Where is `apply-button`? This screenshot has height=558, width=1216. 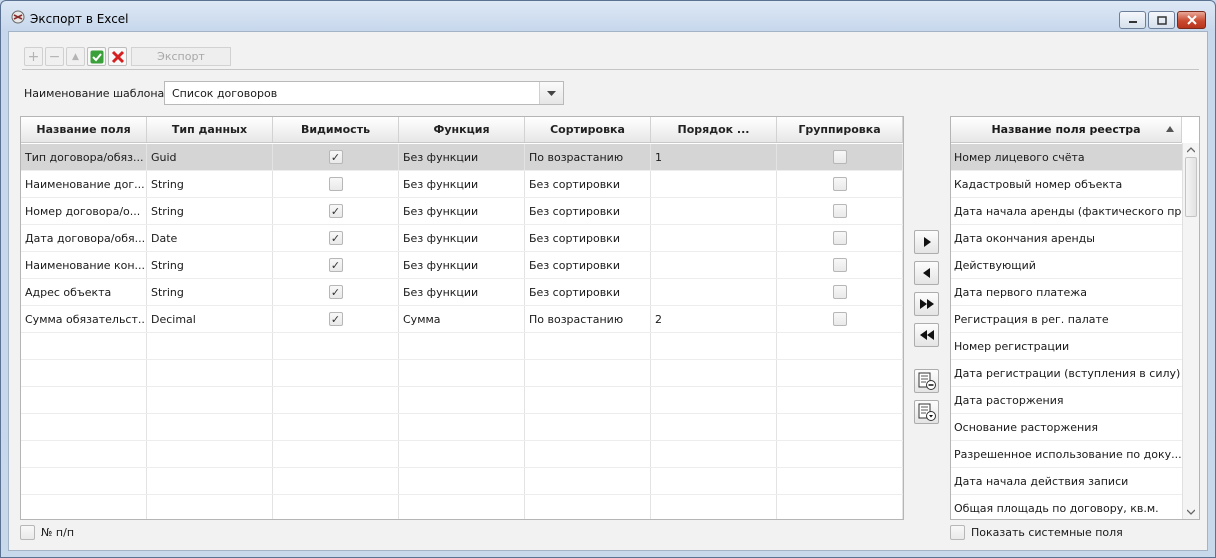 apply-button is located at coordinates (96, 56).